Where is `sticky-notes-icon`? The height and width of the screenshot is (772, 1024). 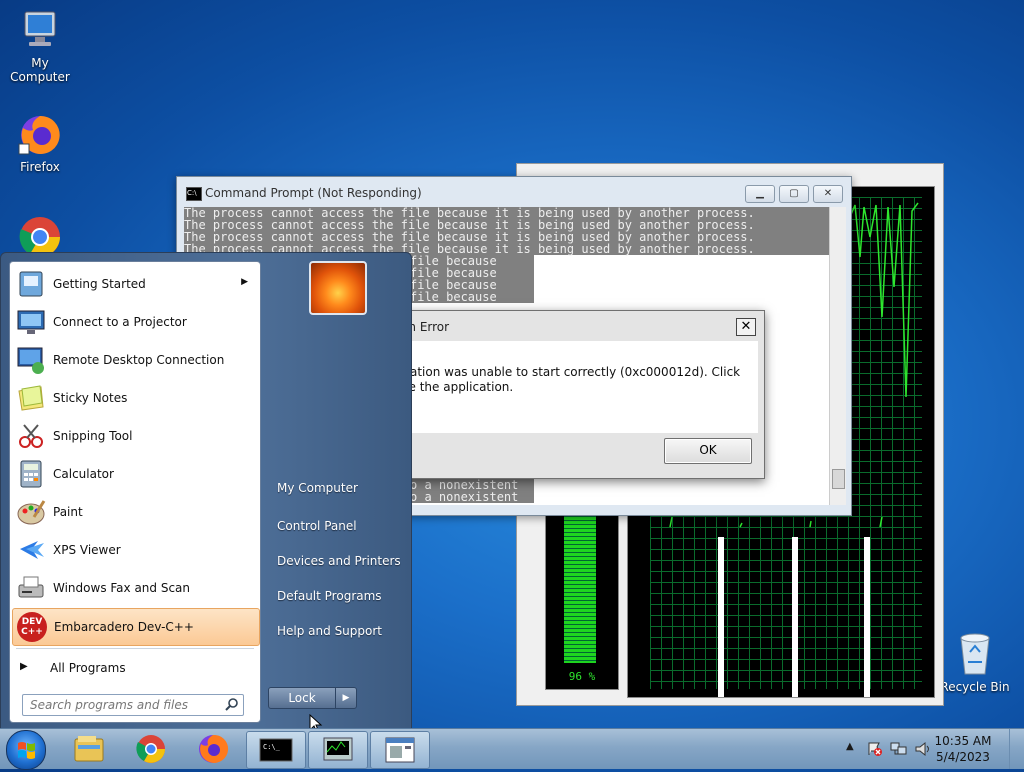 sticky-notes-icon is located at coordinates (31, 398).